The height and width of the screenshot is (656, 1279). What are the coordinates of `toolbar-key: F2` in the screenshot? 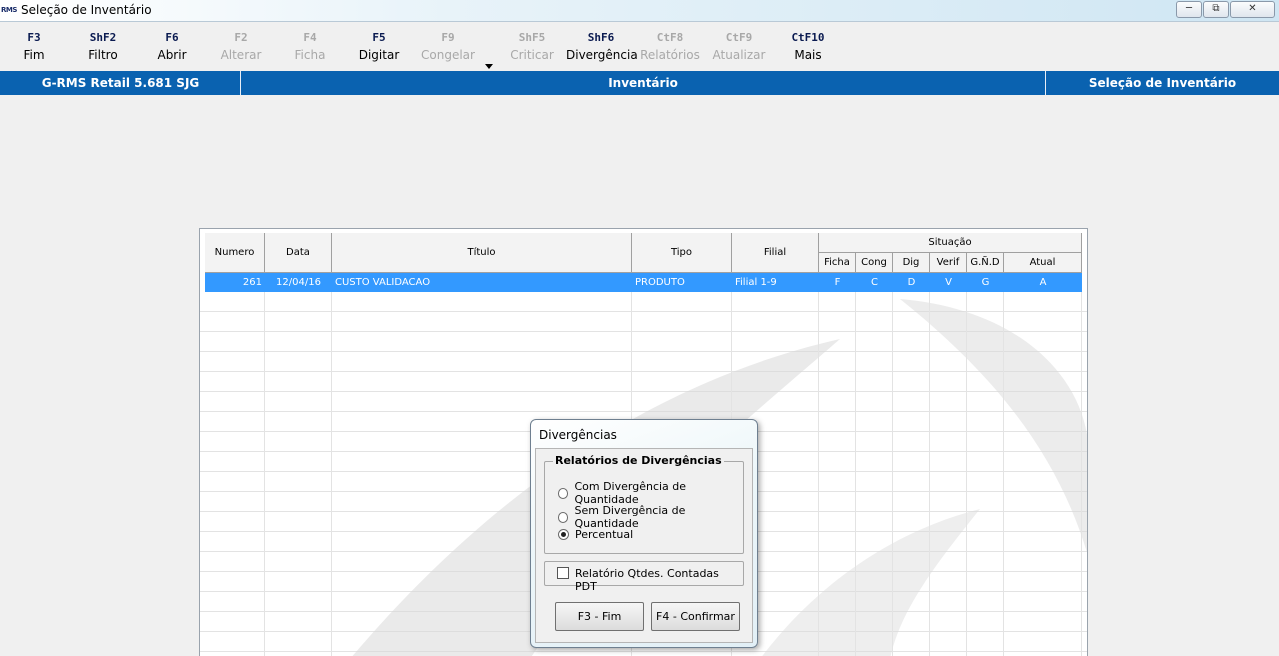 It's located at (241, 37).